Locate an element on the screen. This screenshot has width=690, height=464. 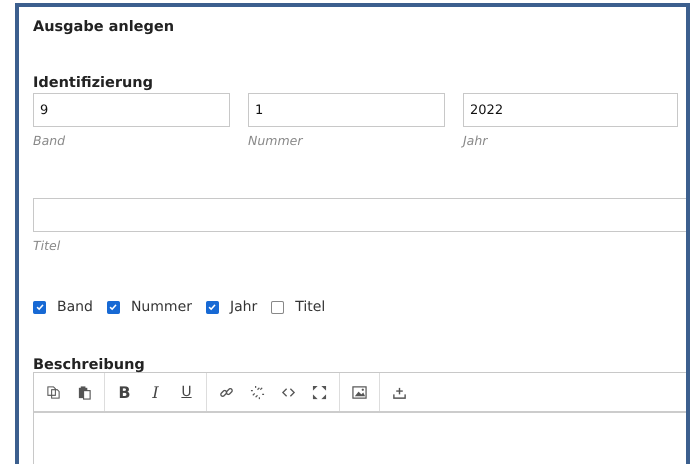
underline-button: U is located at coordinates (186, 392).